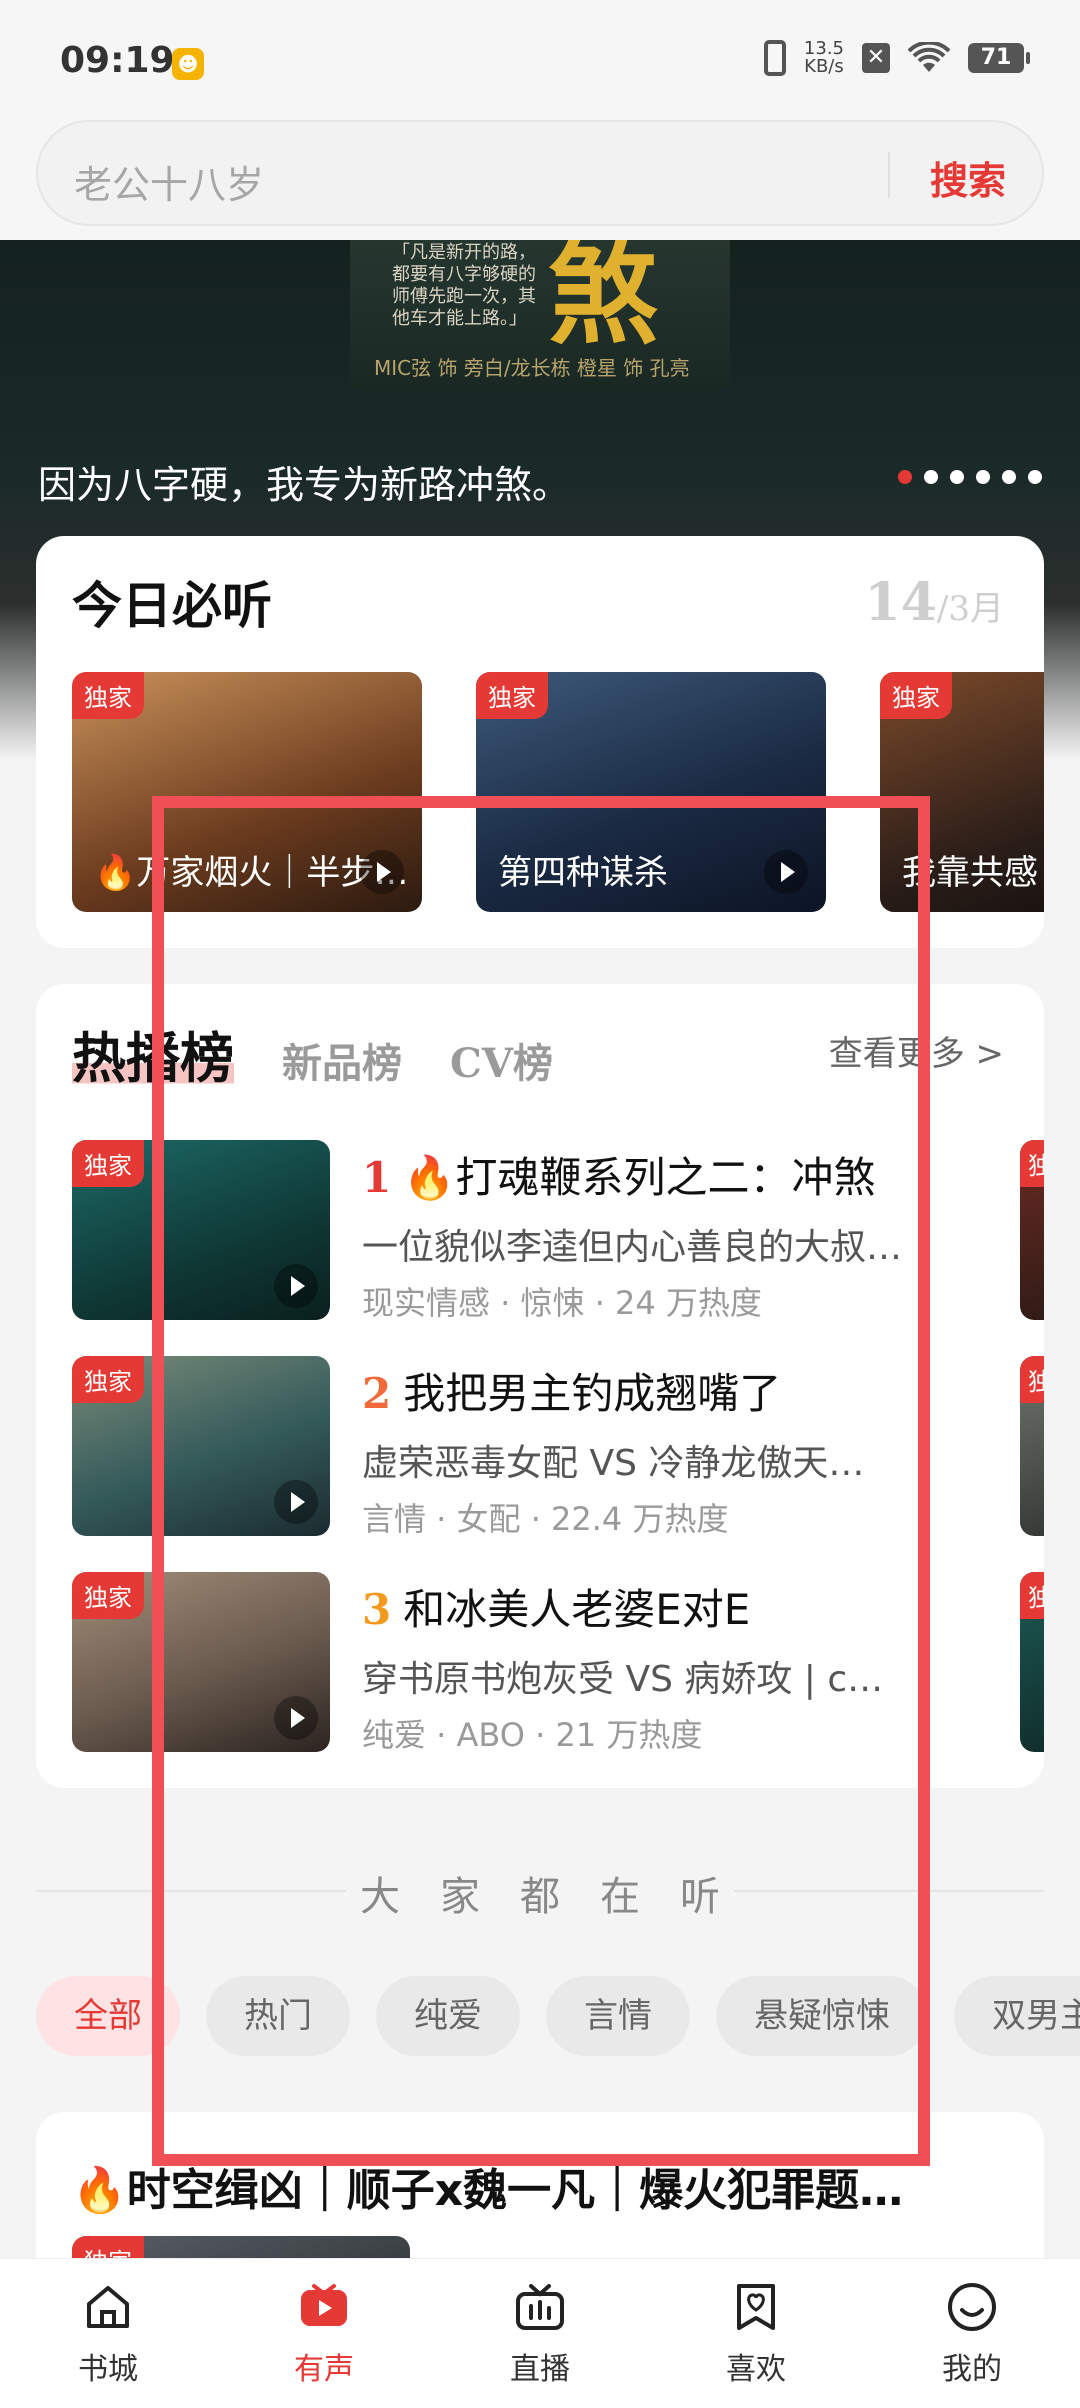 The image size is (1080, 2408). What do you see at coordinates (464, 285) in the screenshot?
I see `banner-poem: 「凡是新开的路，都要有八字够硬的师傅先跑一次，其他车才能上路。」` at bounding box center [464, 285].